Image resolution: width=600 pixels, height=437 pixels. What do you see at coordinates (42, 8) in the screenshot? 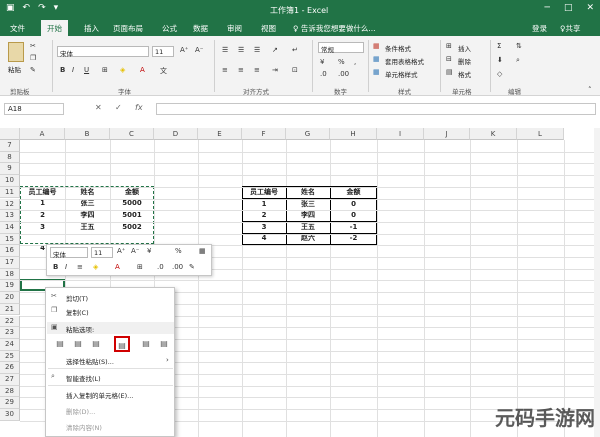
I see `redo-icon: ↷` at bounding box center [42, 8].